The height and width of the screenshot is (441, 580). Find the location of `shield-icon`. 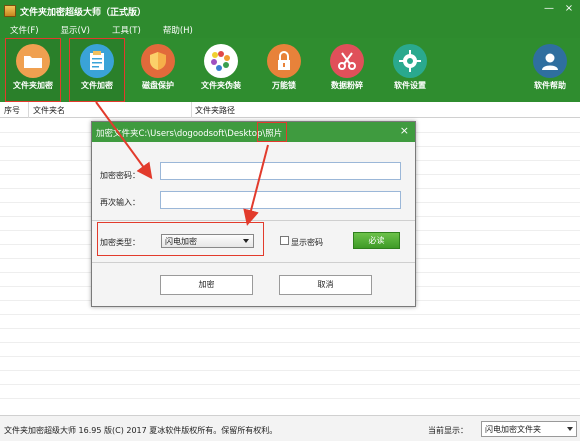

shield-icon is located at coordinates (158, 61).